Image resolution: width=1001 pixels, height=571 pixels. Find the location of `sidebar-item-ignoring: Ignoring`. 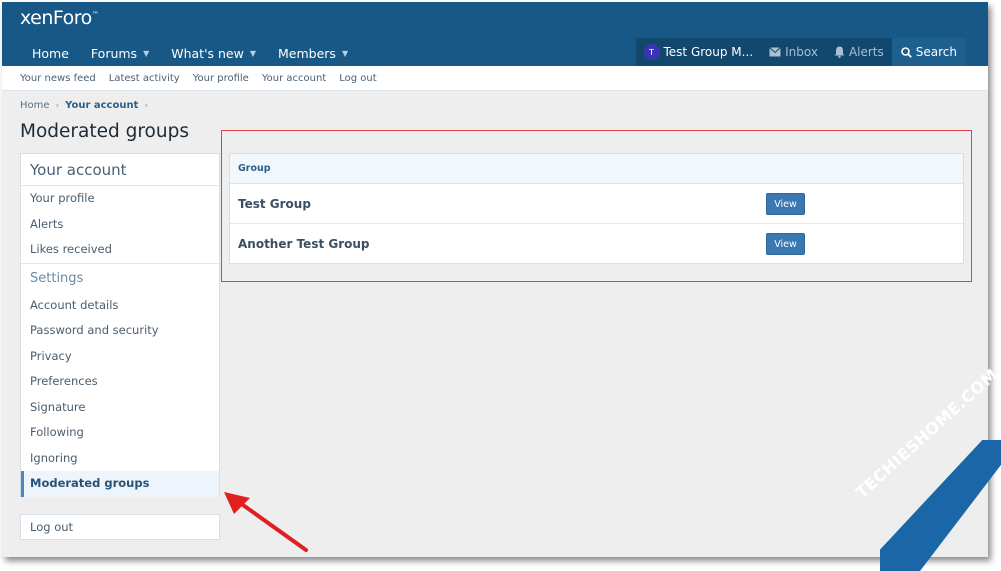

sidebar-item-ignoring: Ignoring is located at coordinates (120, 459).